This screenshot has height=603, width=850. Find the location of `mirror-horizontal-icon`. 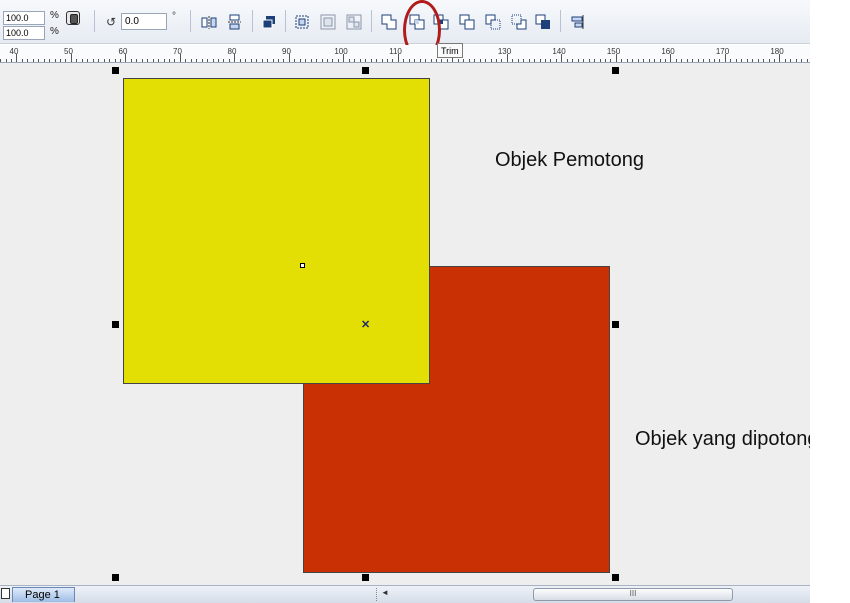

mirror-horizontal-icon is located at coordinates (209, 22).